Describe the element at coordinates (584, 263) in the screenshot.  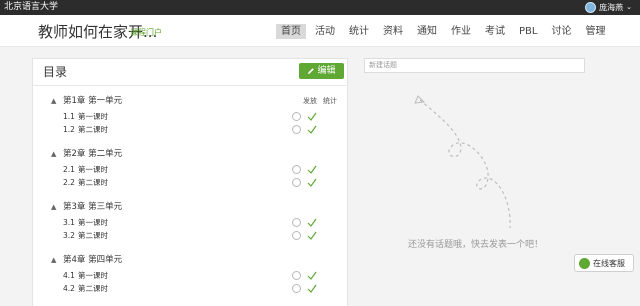
I see `headset-icon` at that location.